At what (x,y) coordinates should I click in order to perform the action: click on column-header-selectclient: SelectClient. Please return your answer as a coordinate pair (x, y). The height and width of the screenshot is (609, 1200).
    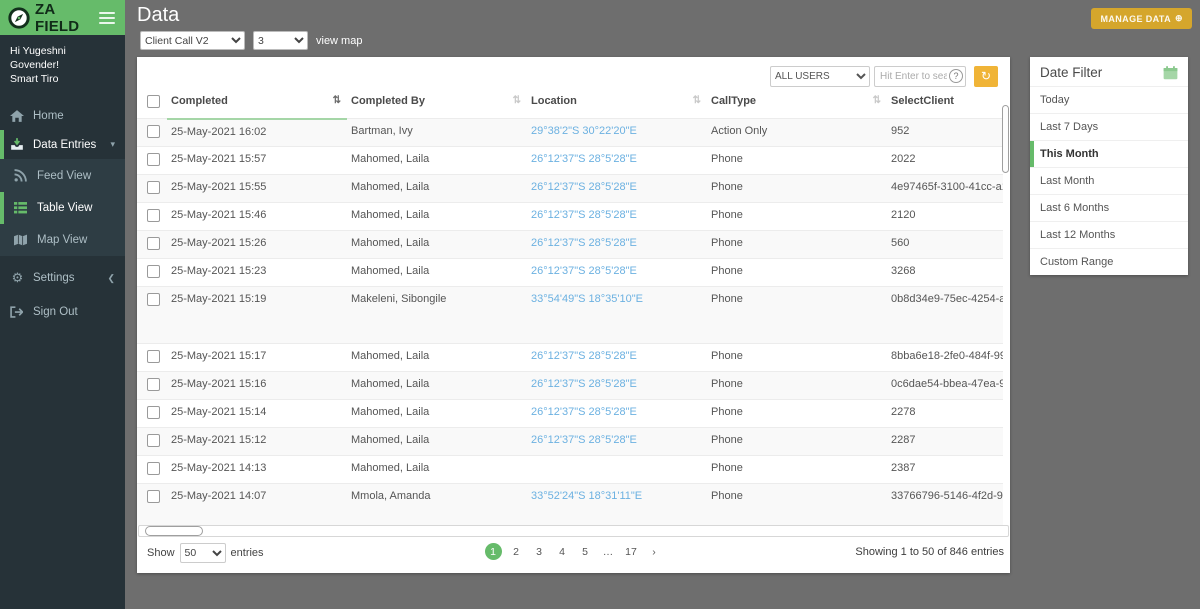
    Looking at the image, I should click on (945, 103).